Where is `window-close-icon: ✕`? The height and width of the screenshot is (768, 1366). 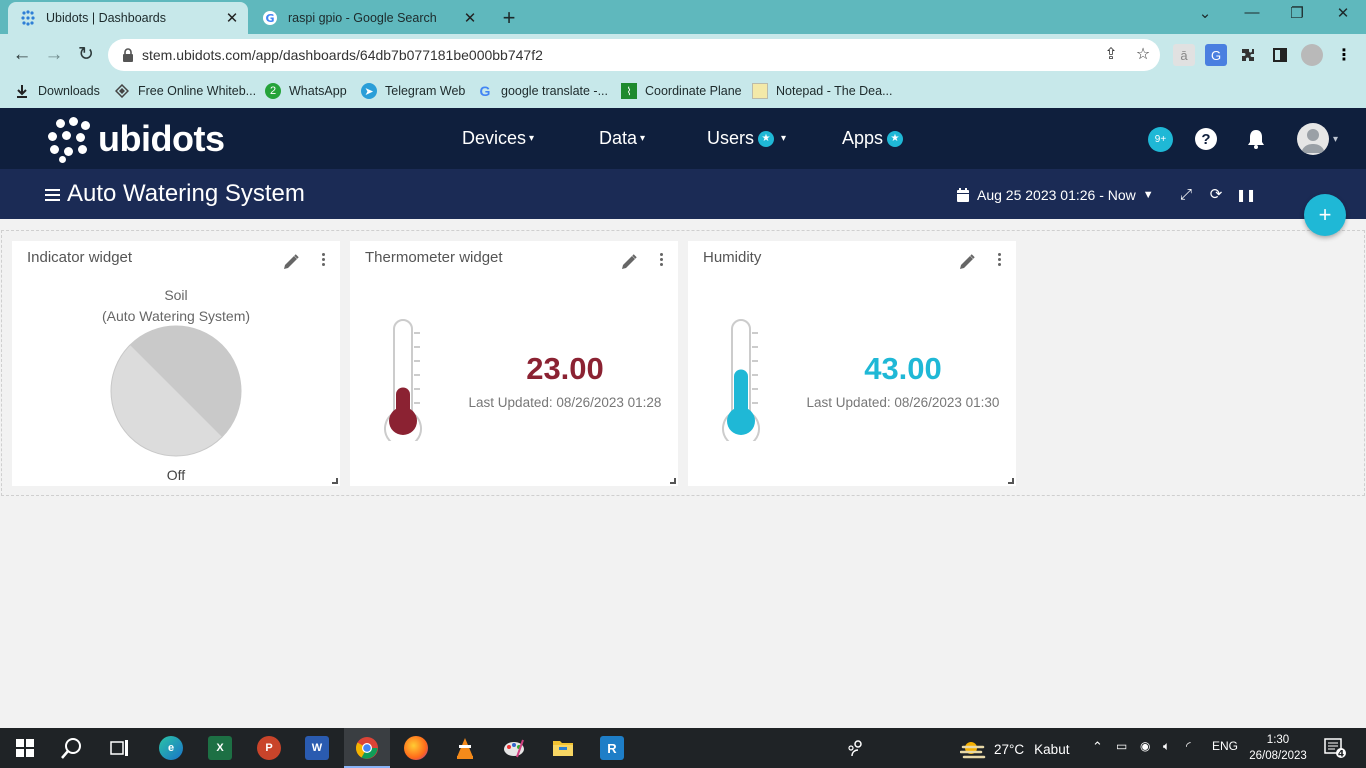 window-close-icon: ✕ is located at coordinates (1343, 13).